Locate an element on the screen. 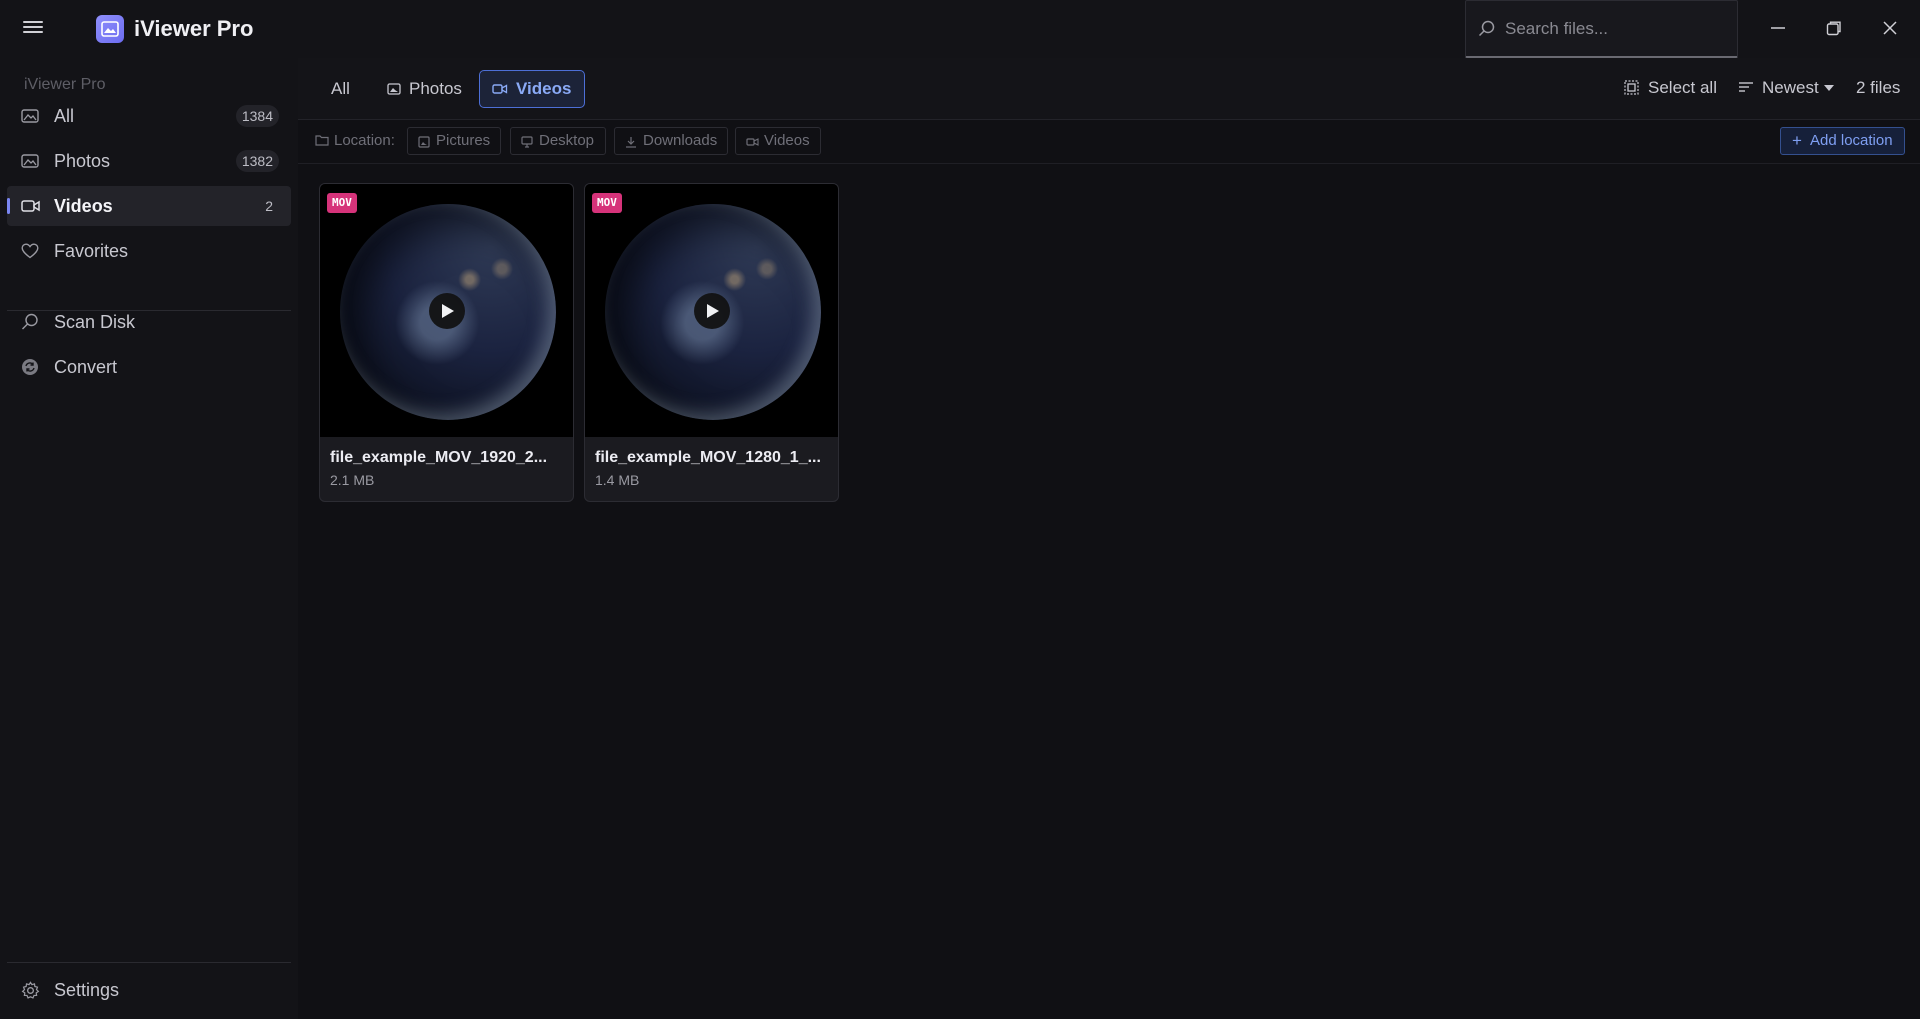 This screenshot has width=1920, height=1019. sidebar-item-favorites: Favorites is located at coordinates (149, 251).